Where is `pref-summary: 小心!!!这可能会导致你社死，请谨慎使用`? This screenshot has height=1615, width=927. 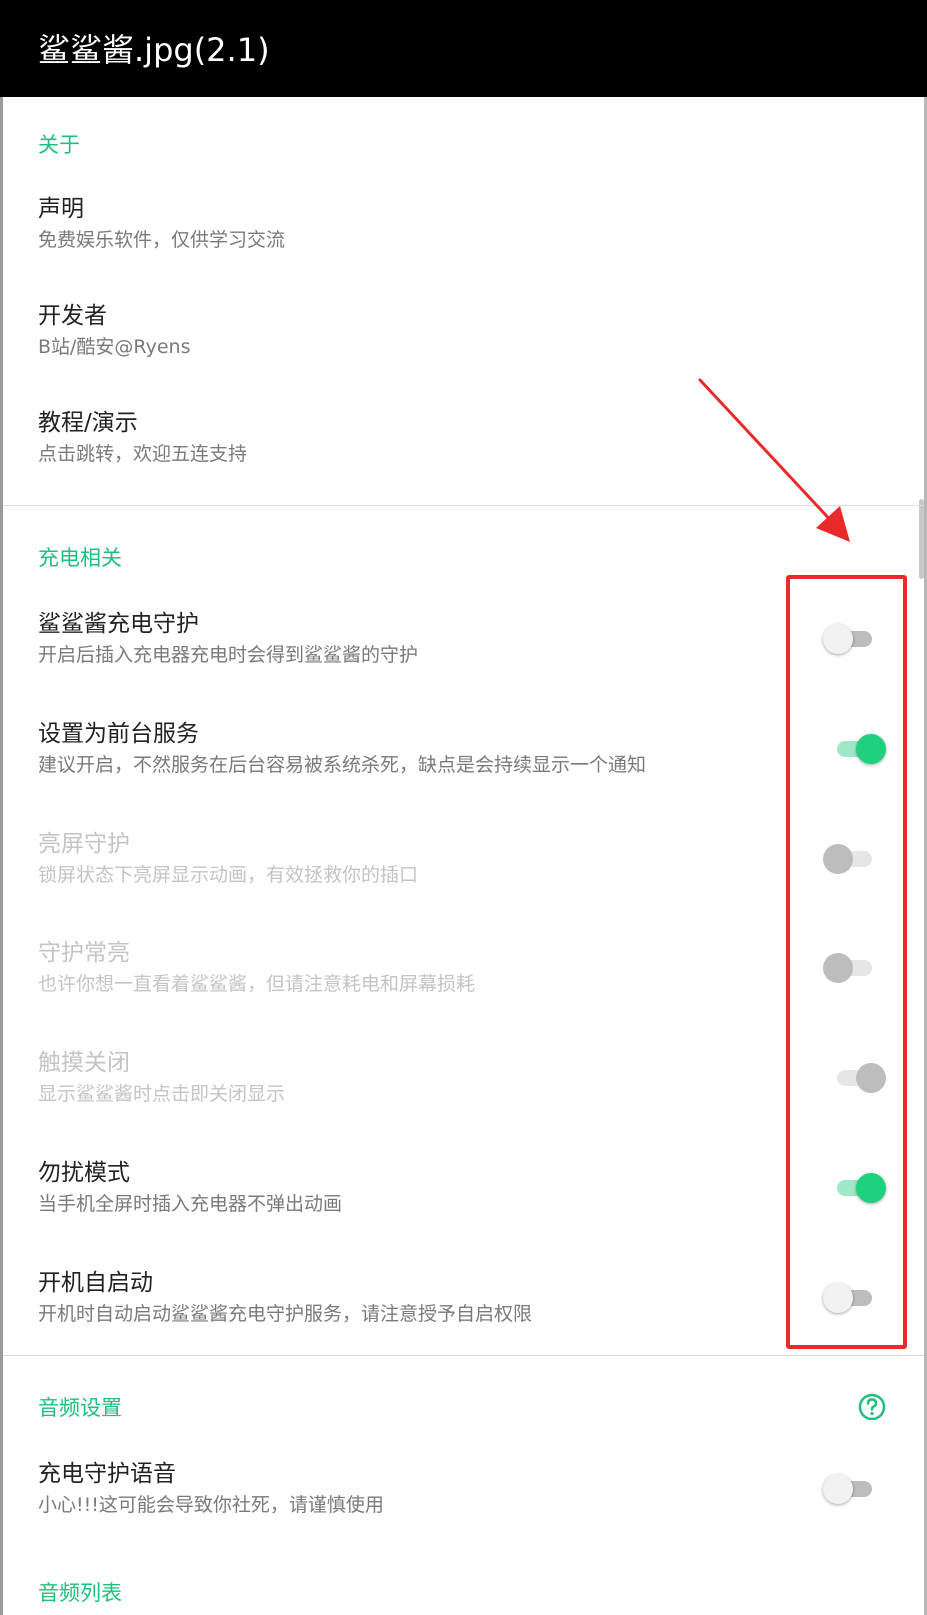
pref-summary: 小心!!!这可能会导致你社死，请谨慎使用 is located at coordinates (211, 1505).